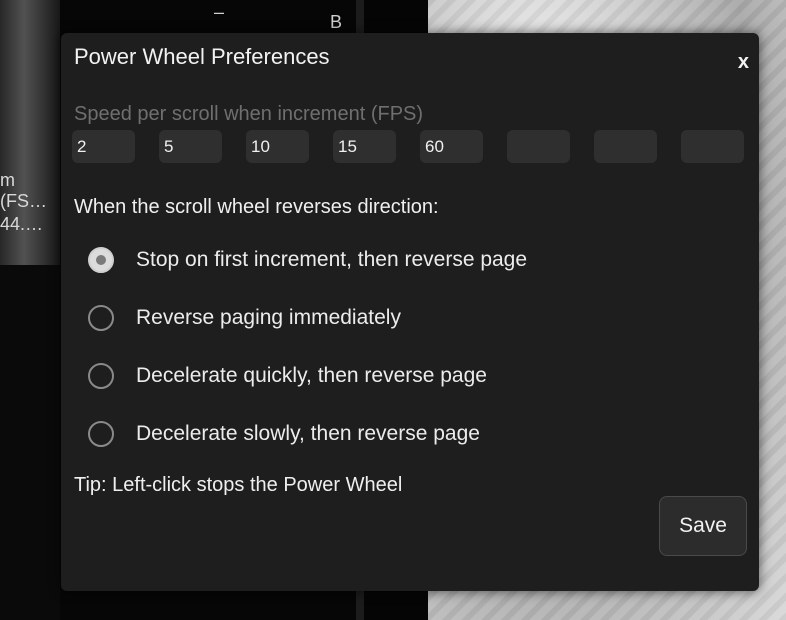  What do you see at coordinates (202, 56) in the screenshot?
I see `dialog-title: Power Wheel Preferences` at bounding box center [202, 56].